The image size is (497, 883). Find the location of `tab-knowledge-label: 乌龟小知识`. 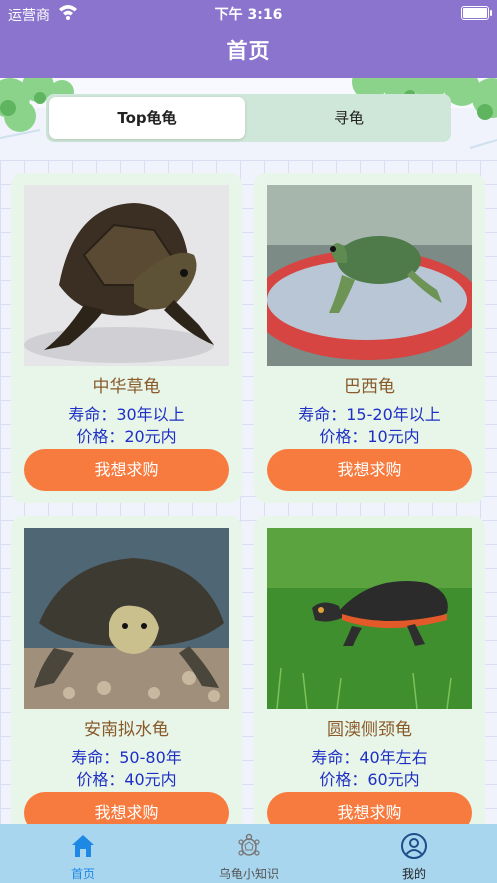

tab-knowledge-label: 乌龟小知识 is located at coordinates (248, 874).